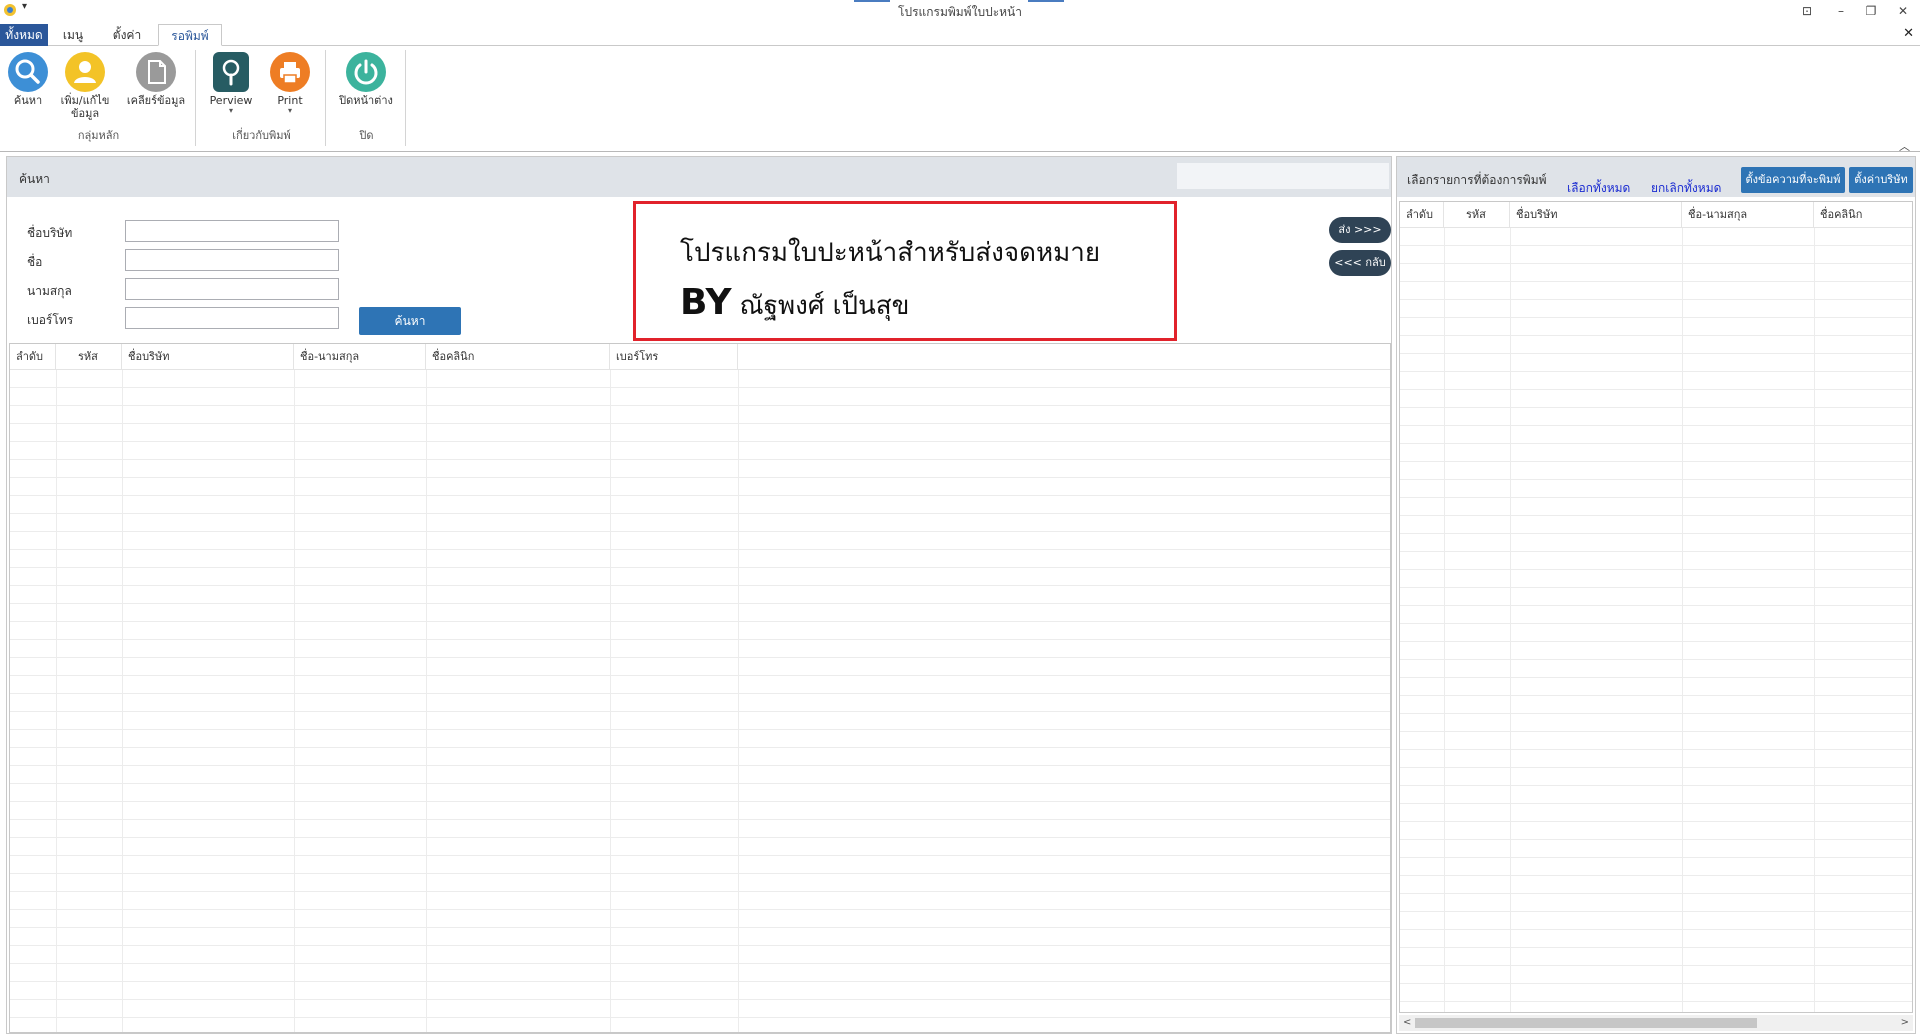 This screenshot has height=1034, width=1920. What do you see at coordinates (1807, 11) in the screenshot?
I see `restore-ribbon-icon: ⊡` at bounding box center [1807, 11].